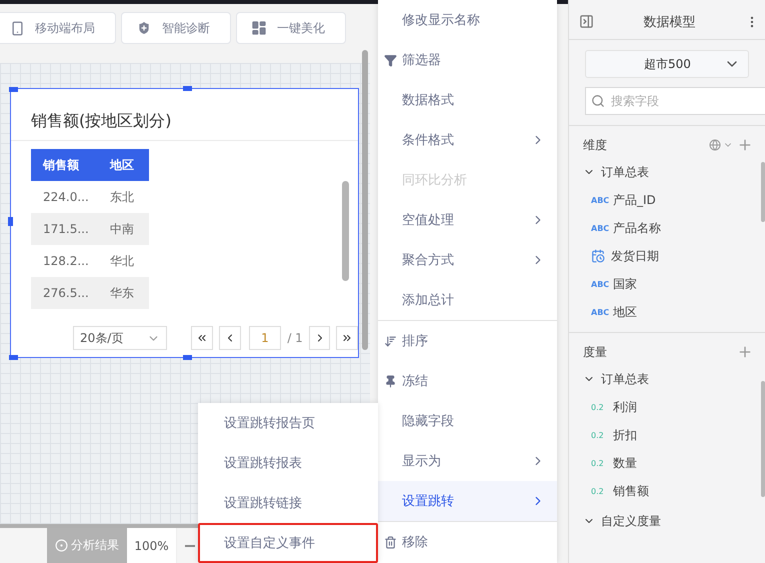  Describe the element at coordinates (288, 543) in the screenshot. I see `submenu-item: 设置自定义事件` at that location.